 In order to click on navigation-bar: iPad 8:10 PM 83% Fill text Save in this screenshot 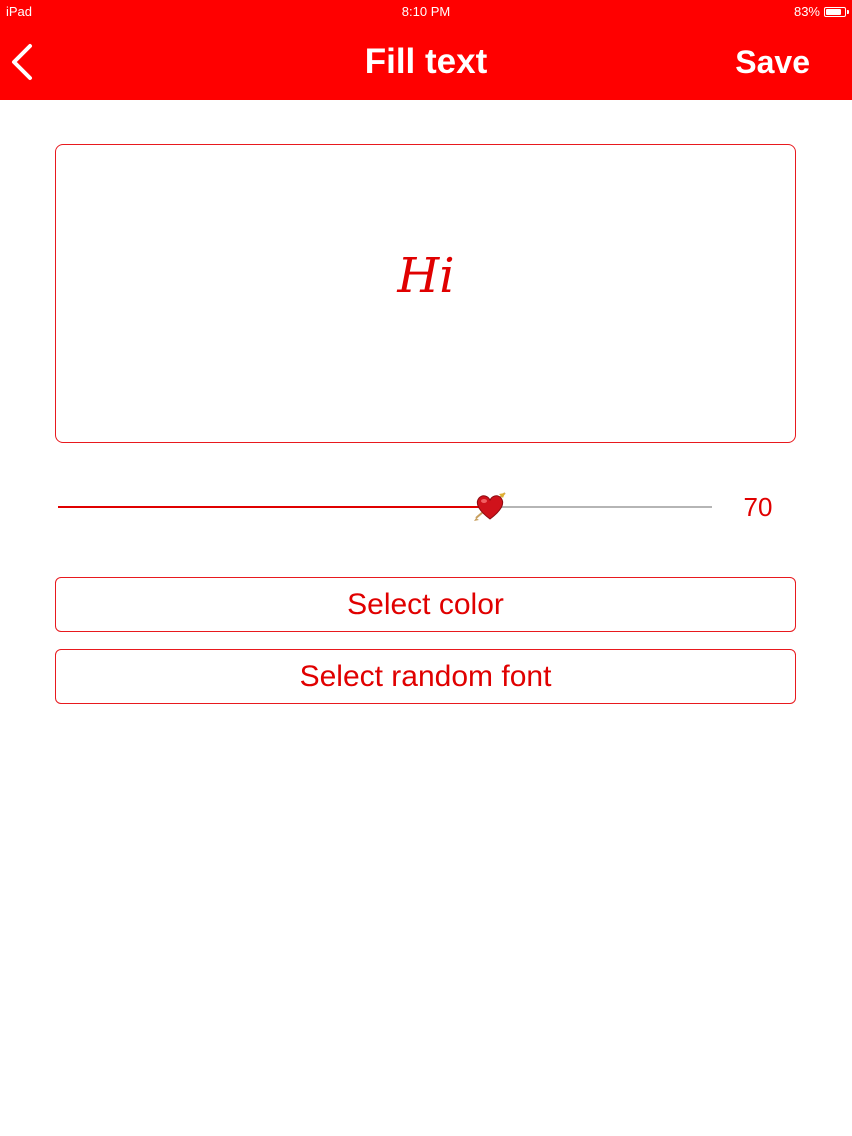, I will do `click(426, 50)`.